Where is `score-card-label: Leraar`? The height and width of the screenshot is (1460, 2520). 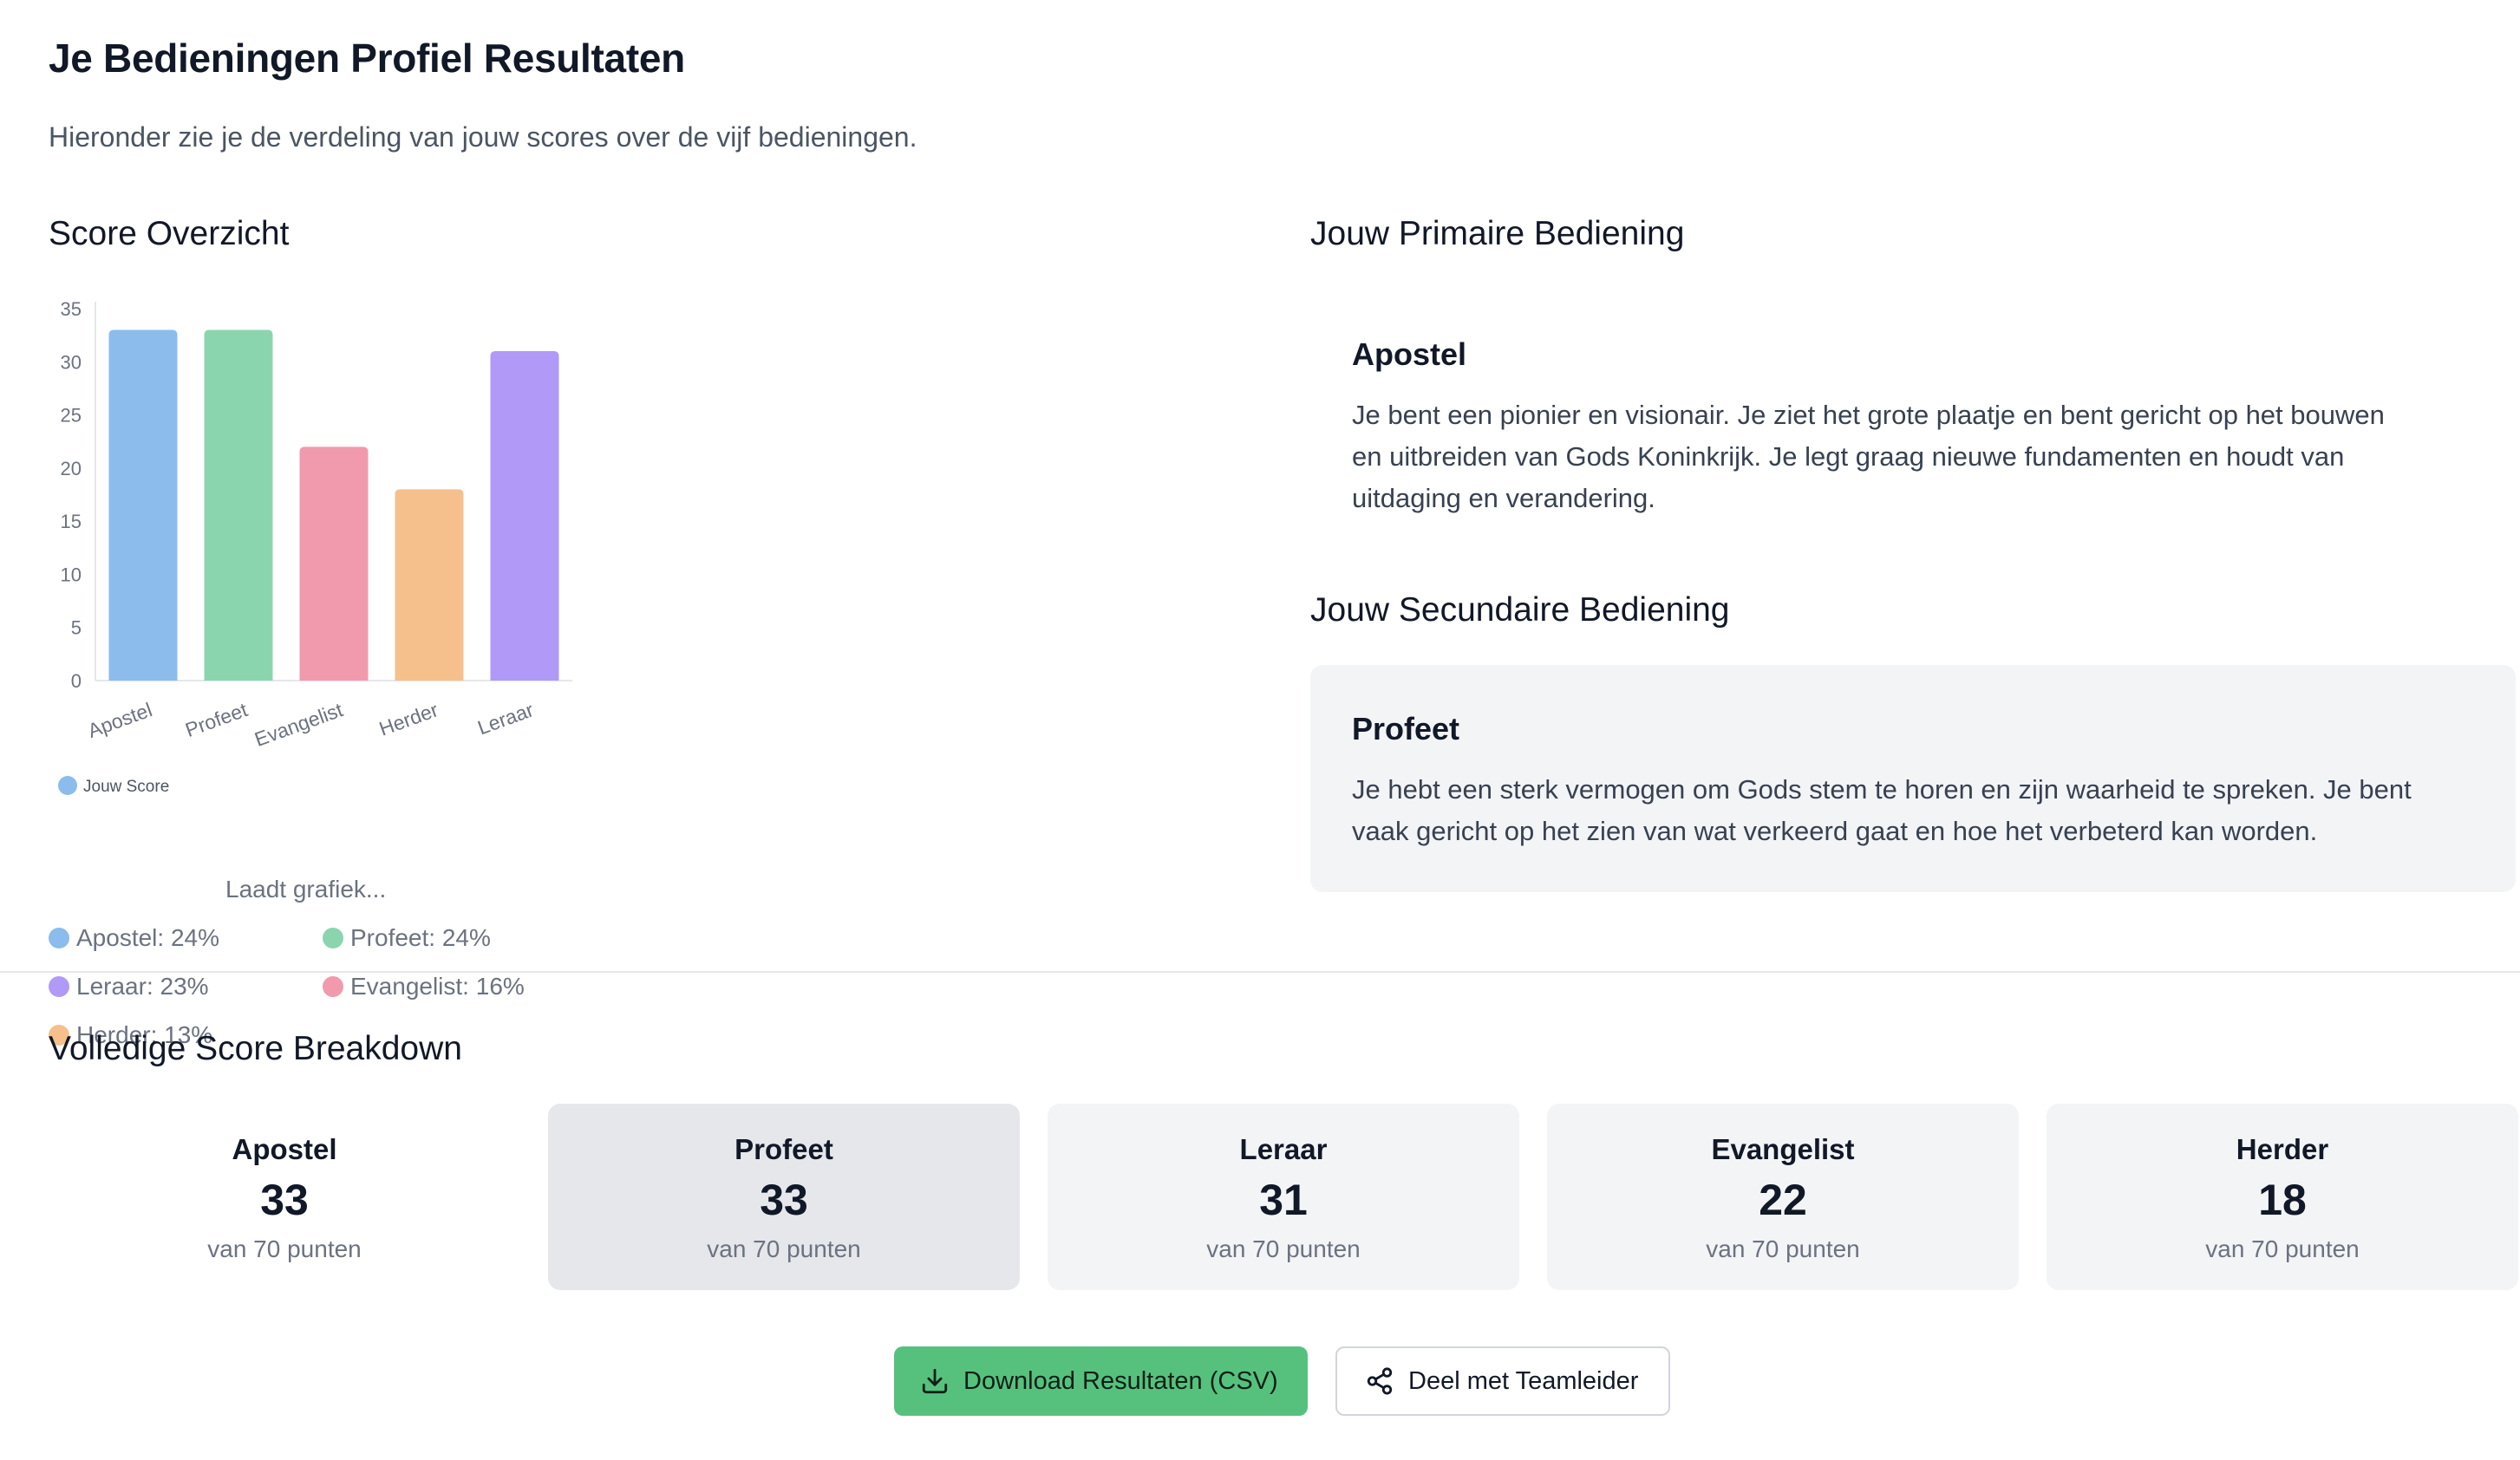 score-card-label: Leraar is located at coordinates (1283, 1149).